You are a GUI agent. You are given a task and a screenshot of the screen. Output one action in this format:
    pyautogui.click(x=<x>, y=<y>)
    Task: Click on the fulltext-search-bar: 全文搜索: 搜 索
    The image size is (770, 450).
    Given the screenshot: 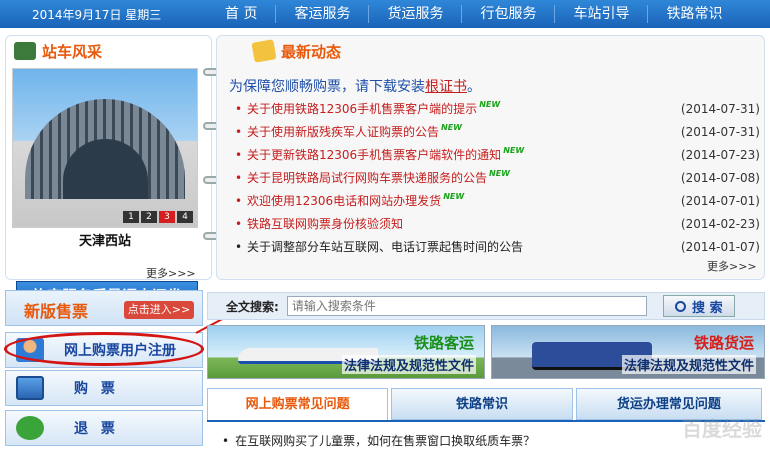 What is the action you would take?
    pyautogui.click(x=486, y=306)
    